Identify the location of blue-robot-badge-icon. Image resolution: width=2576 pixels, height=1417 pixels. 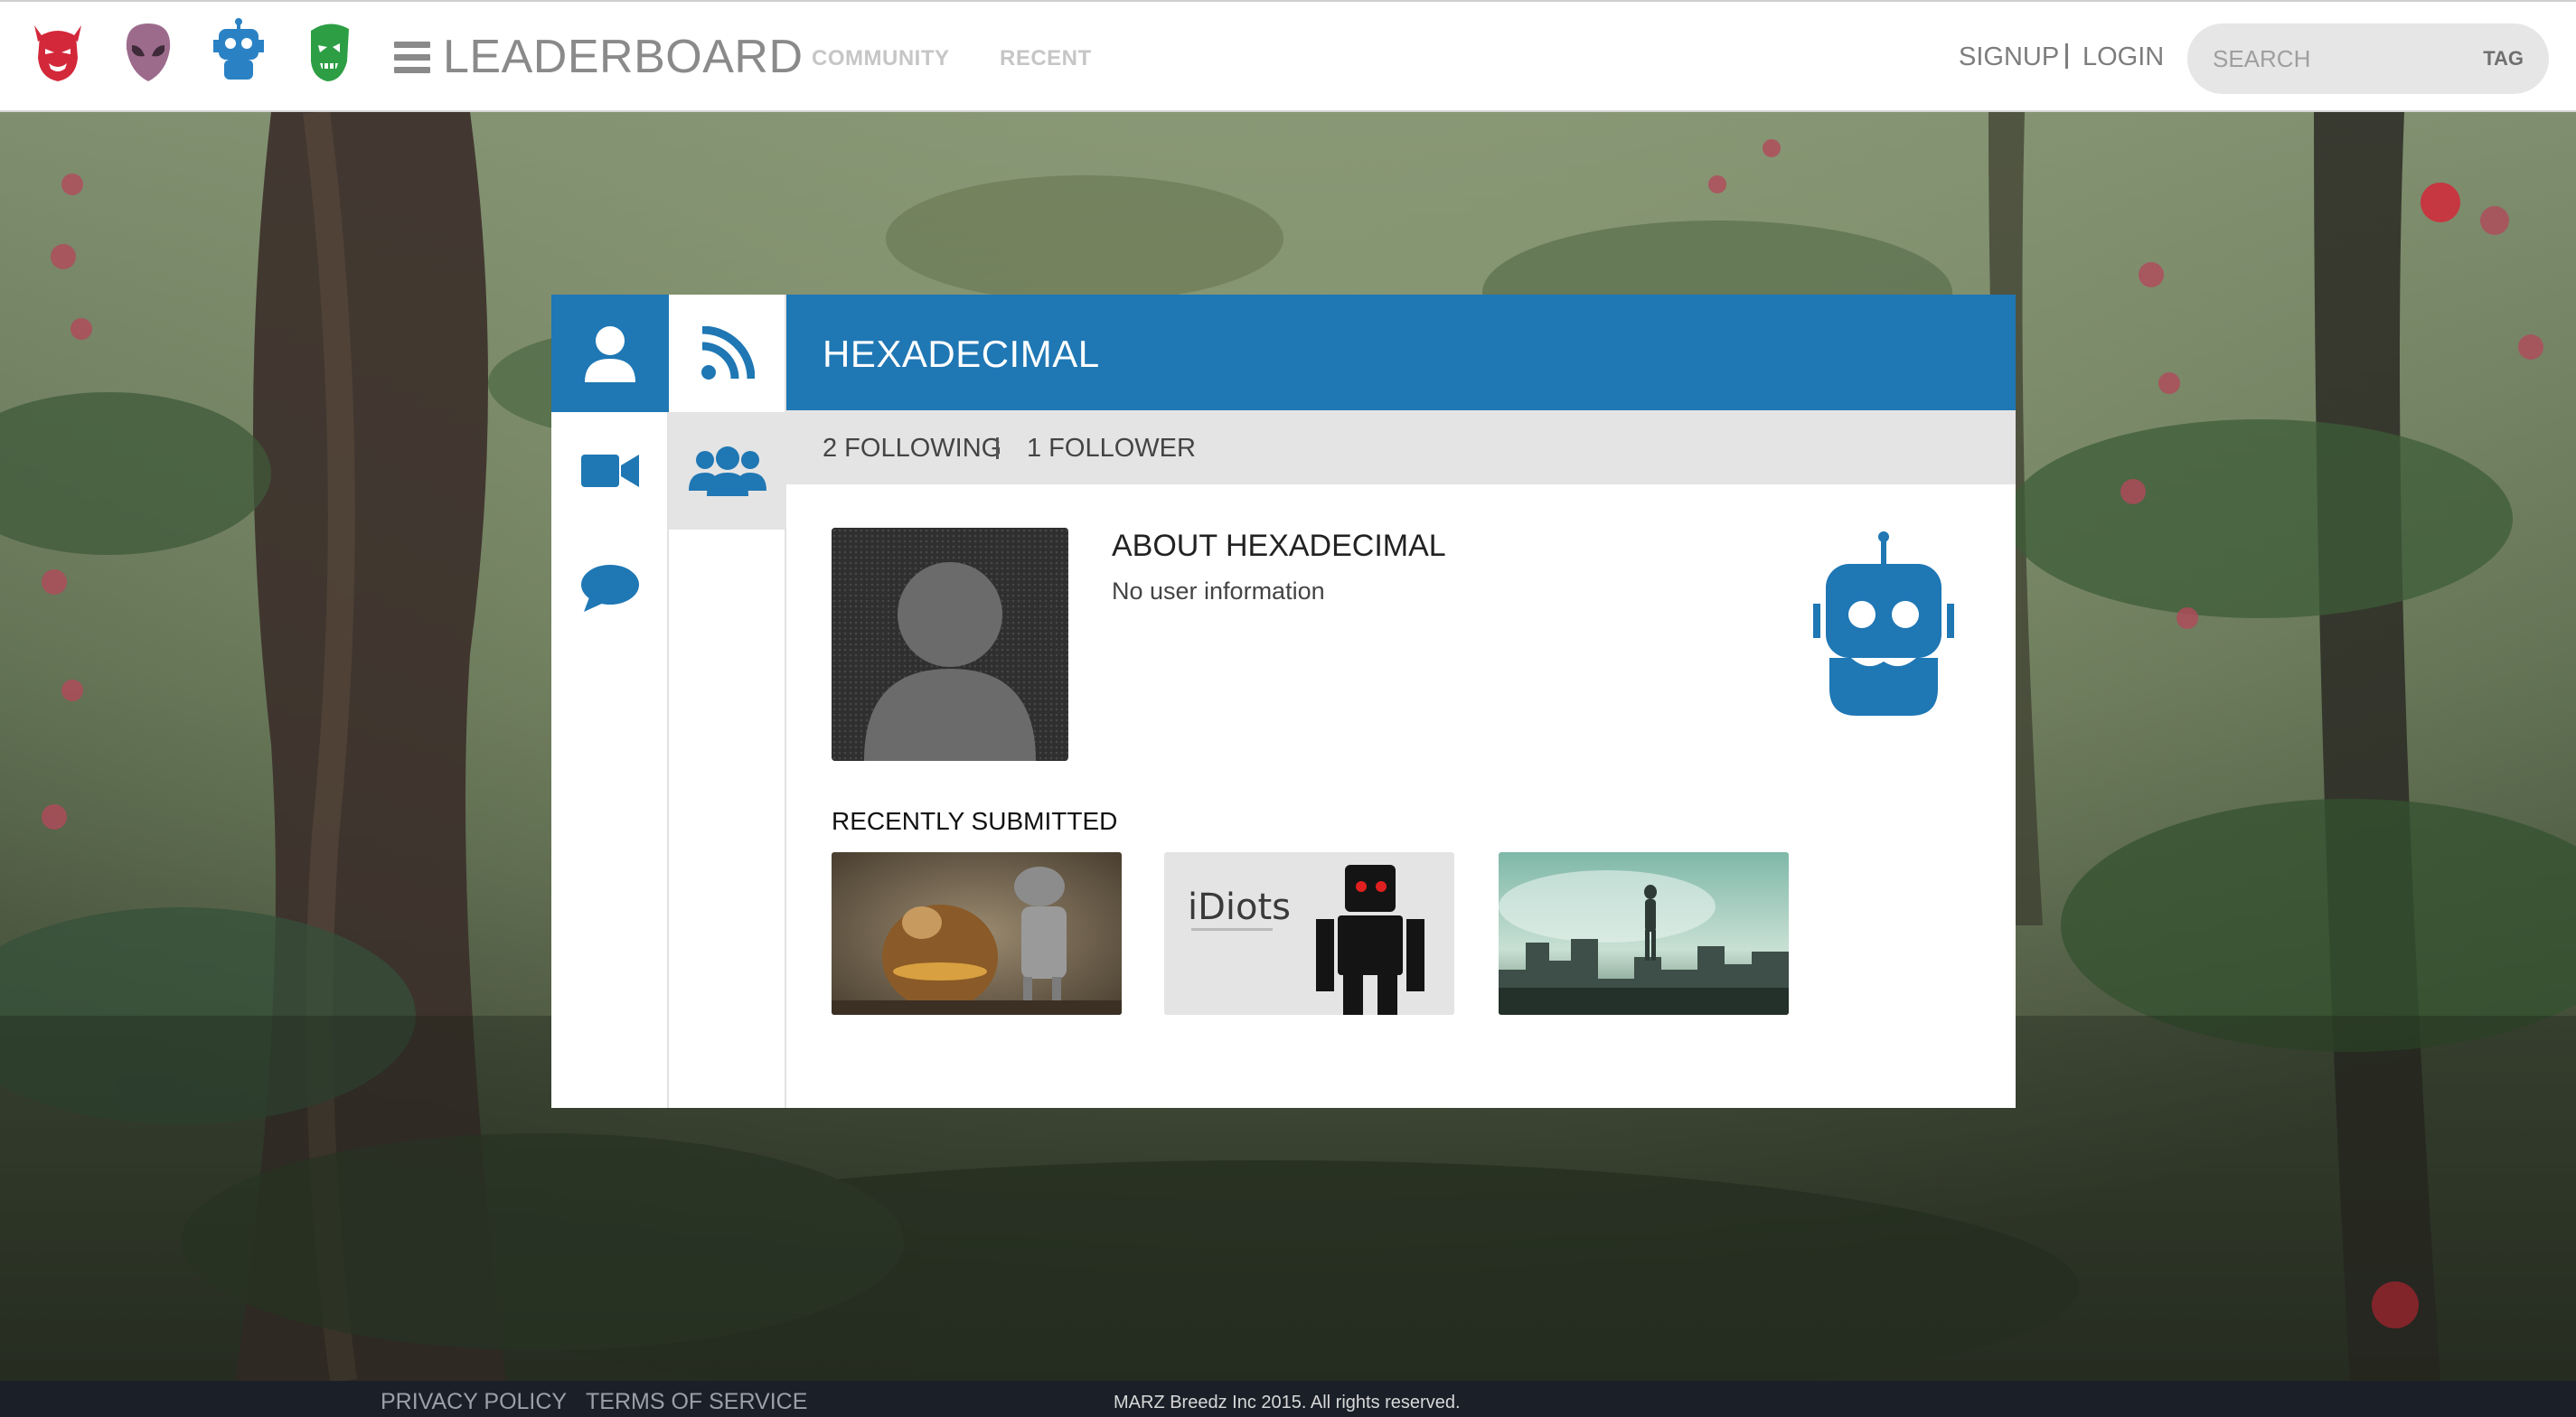
(1884, 624).